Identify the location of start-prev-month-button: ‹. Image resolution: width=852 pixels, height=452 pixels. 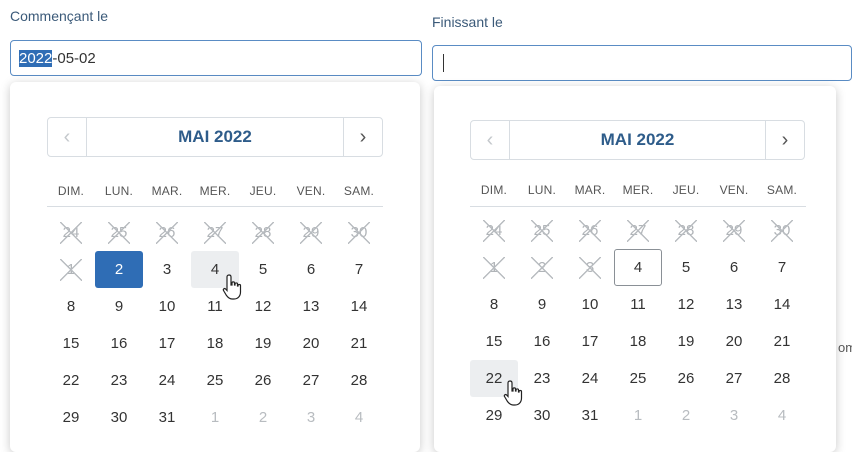
(67, 137).